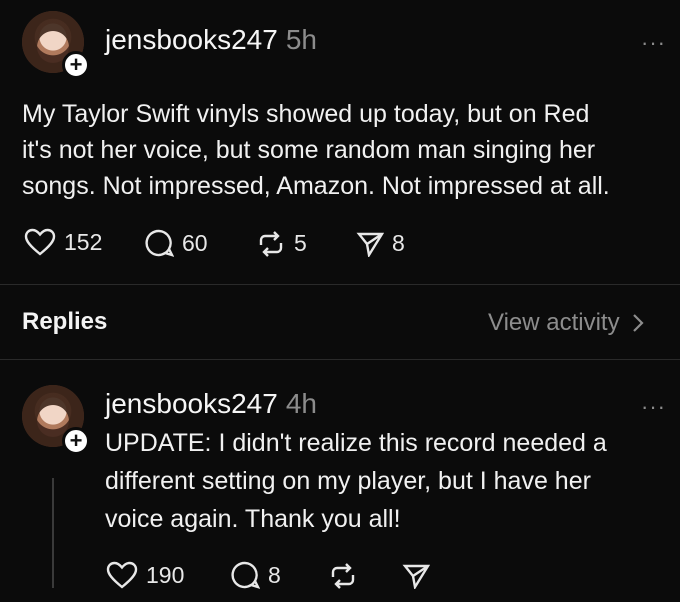 The image size is (680, 602). I want to click on chevron-right-icon, so click(638, 323).